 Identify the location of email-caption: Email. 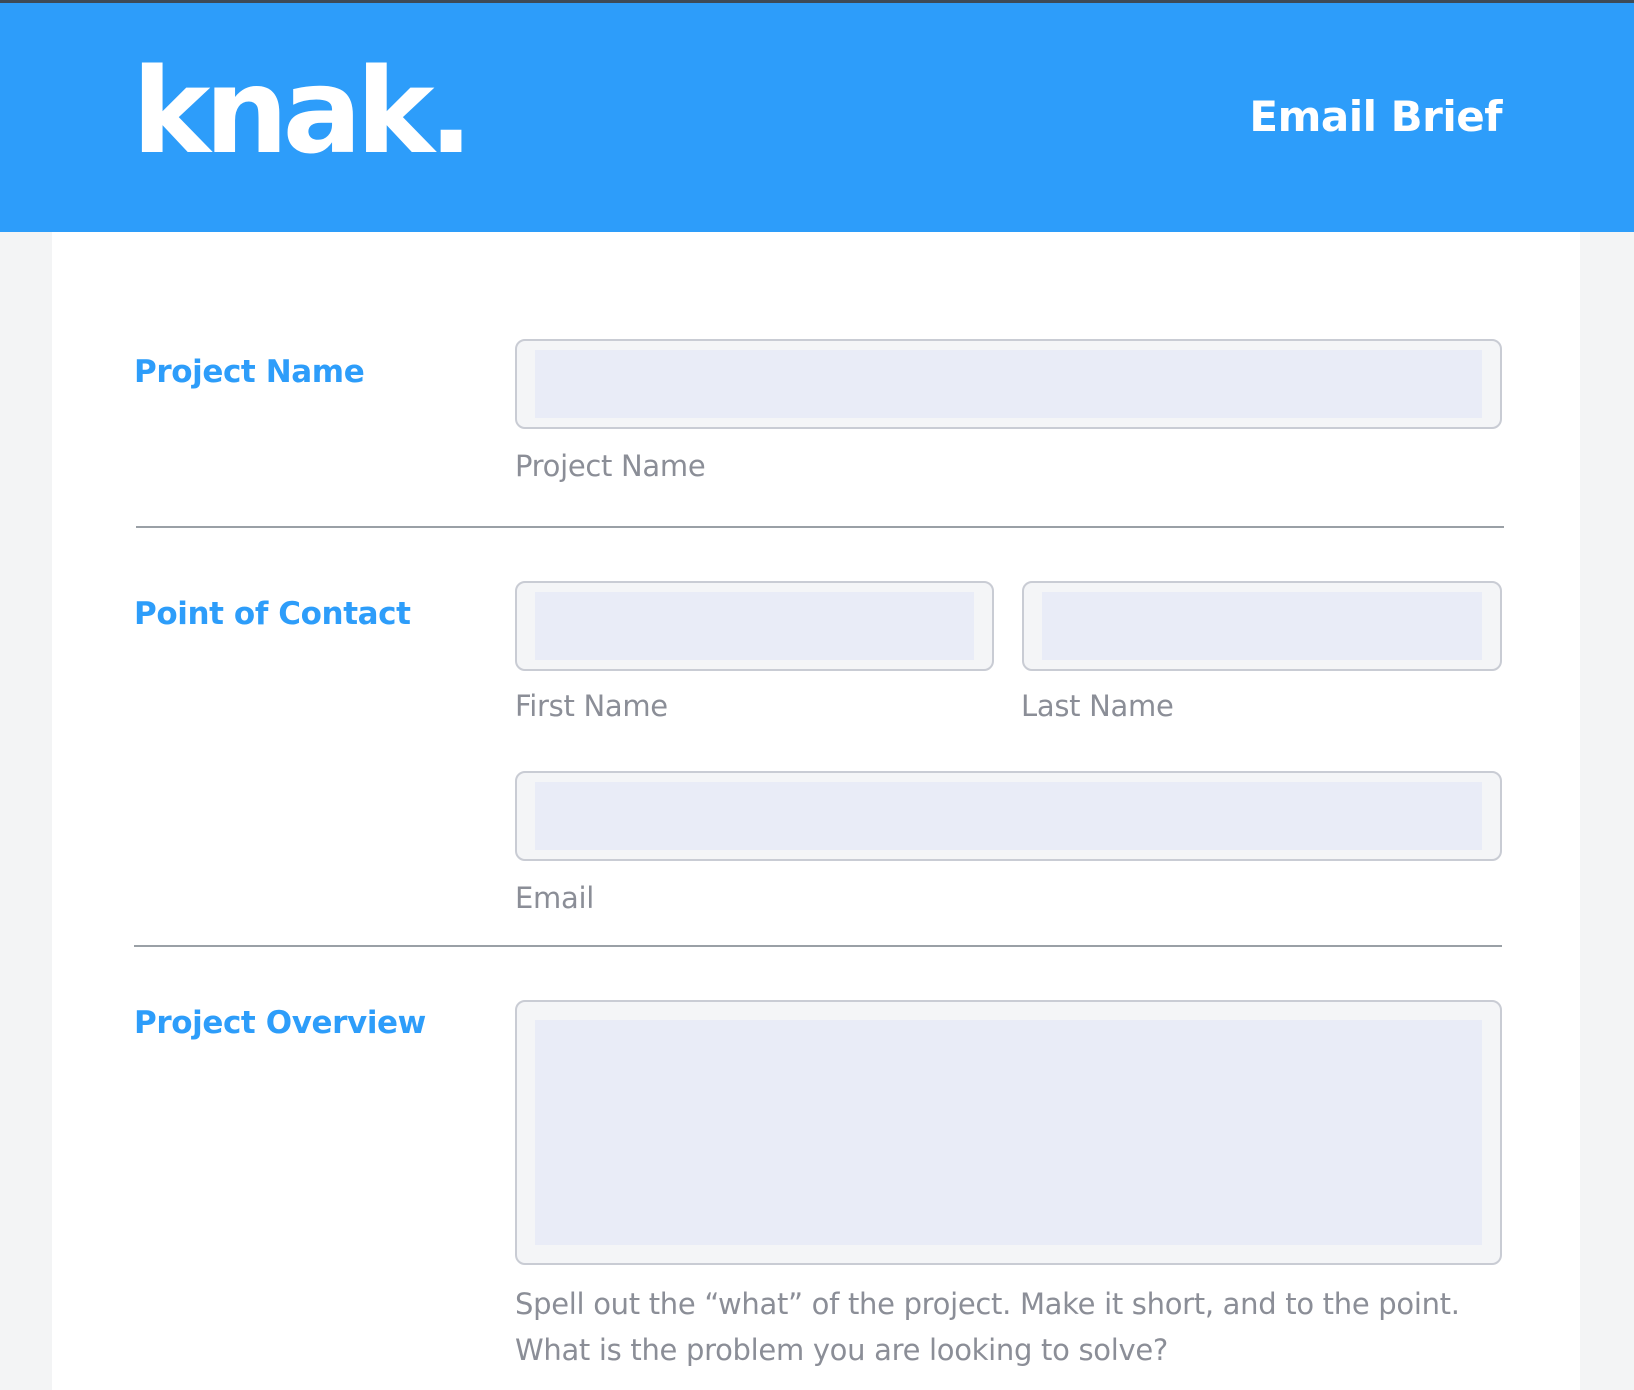
(554, 898).